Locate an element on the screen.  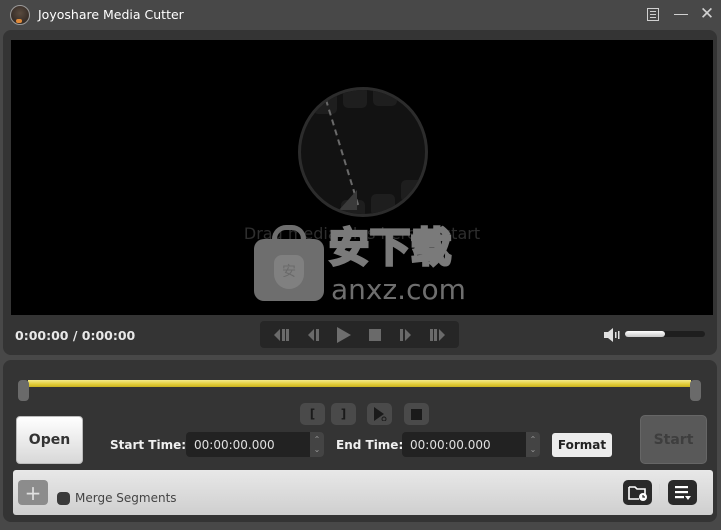
watermark-text-cn: 安下载 is located at coordinates (390, 248).